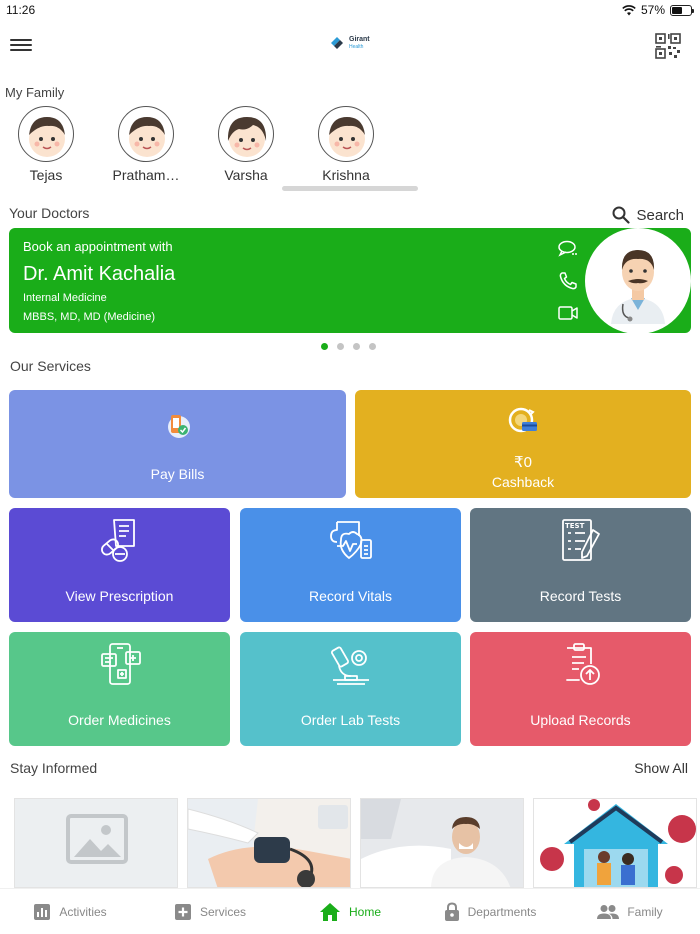 Image resolution: width=700 pixels, height=934 pixels. Describe the element at coordinates (668, 46) in the screenshot. I see `qr-code-icon` at that location.